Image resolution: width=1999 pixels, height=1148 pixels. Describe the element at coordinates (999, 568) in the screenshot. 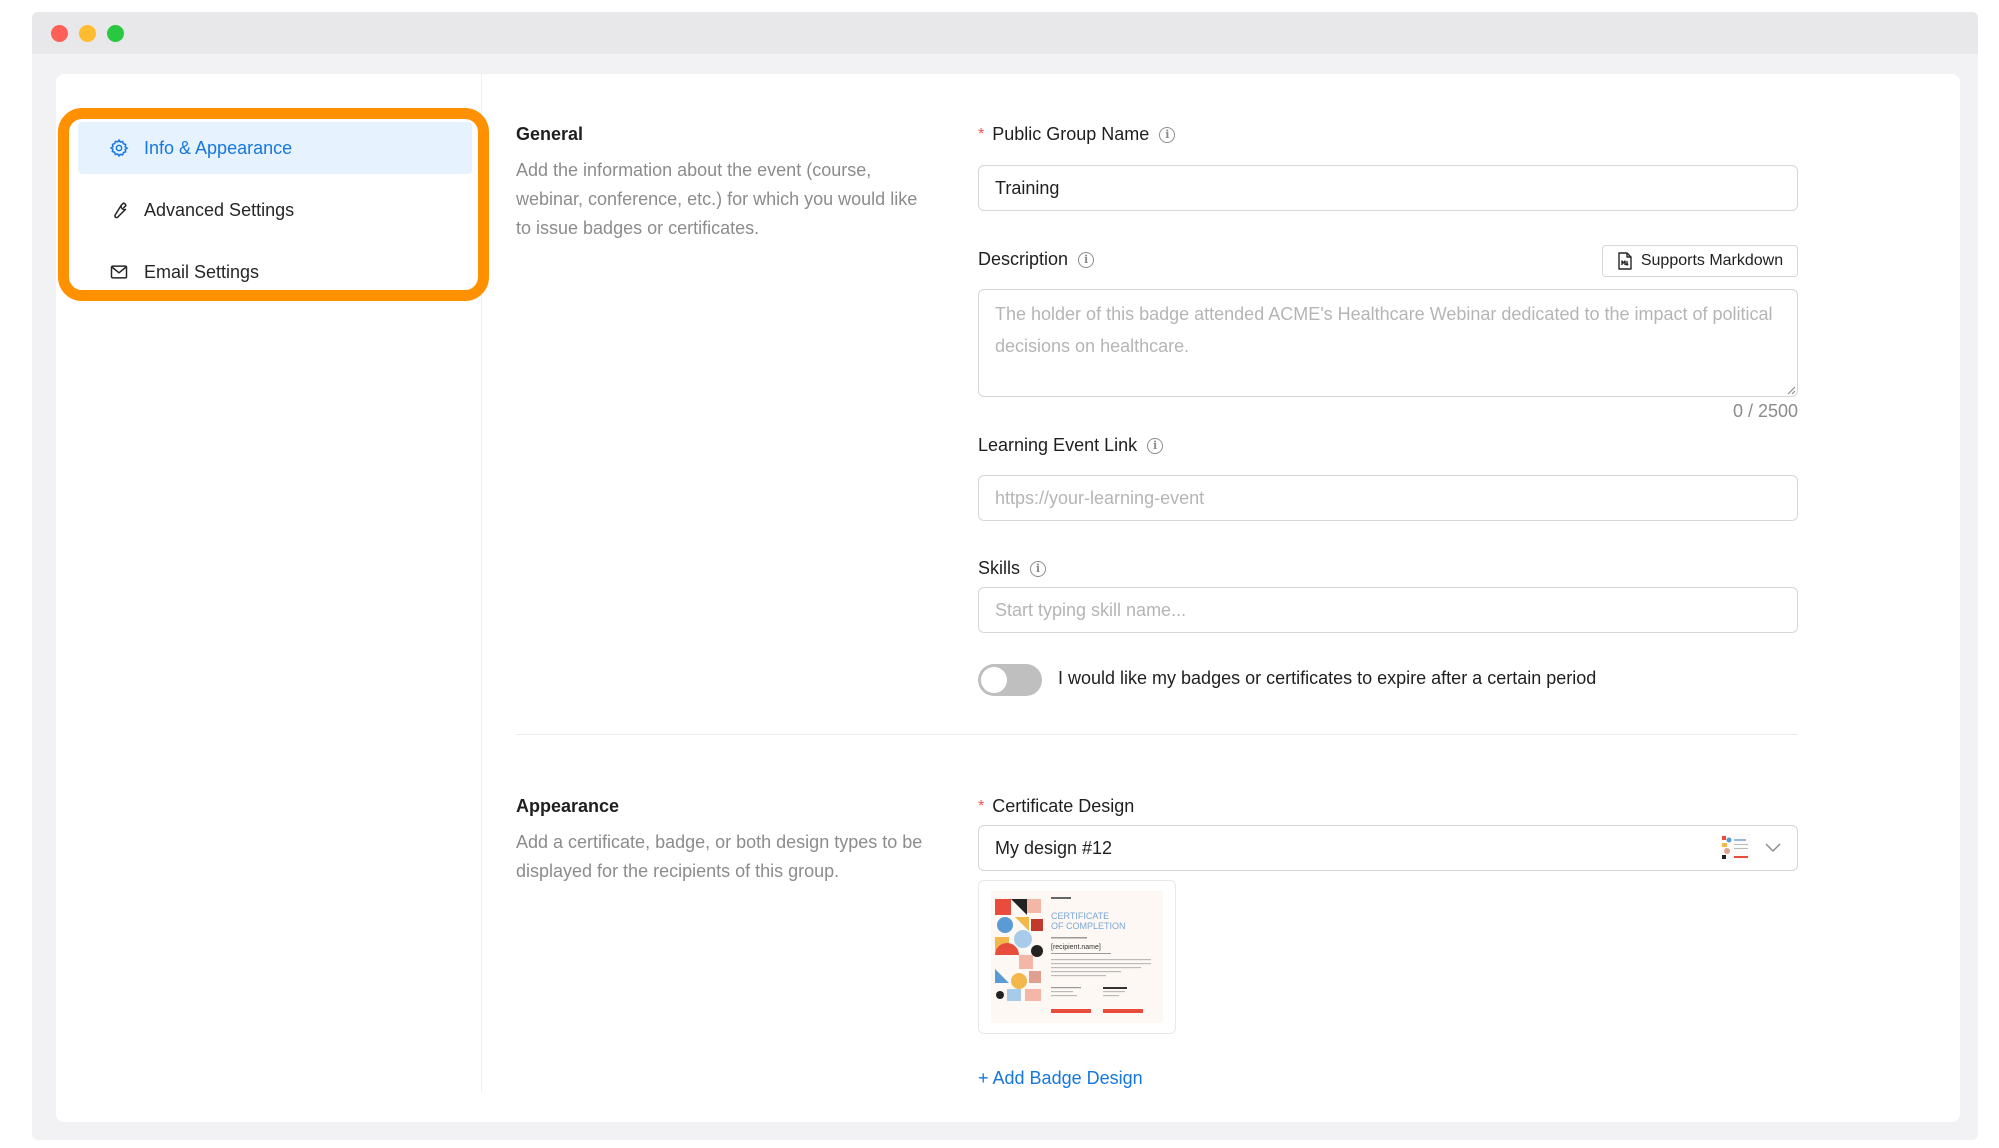

I see `skills-label-text: Skills` at that location.